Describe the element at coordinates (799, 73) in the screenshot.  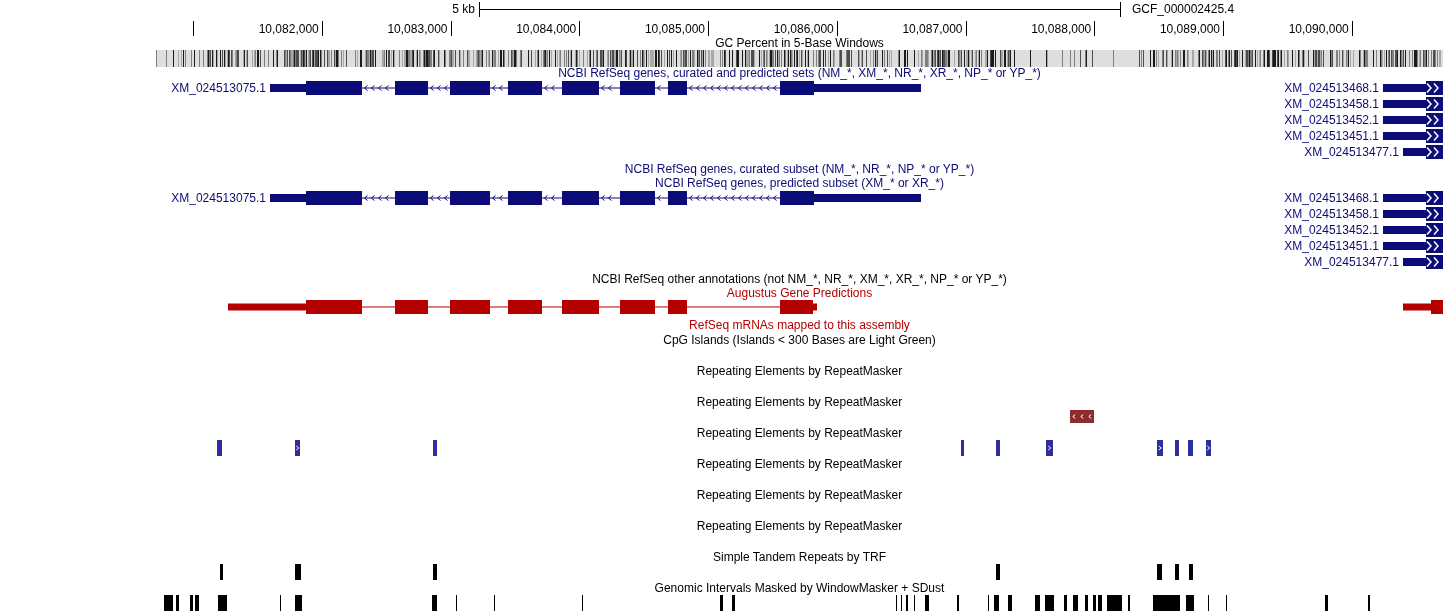
I see `track-title: NCBI RefSeq genes, curated and predicted sets (NM_*, XM_*, NR_*, XR_*, NP_* or YP_*)` at that location.